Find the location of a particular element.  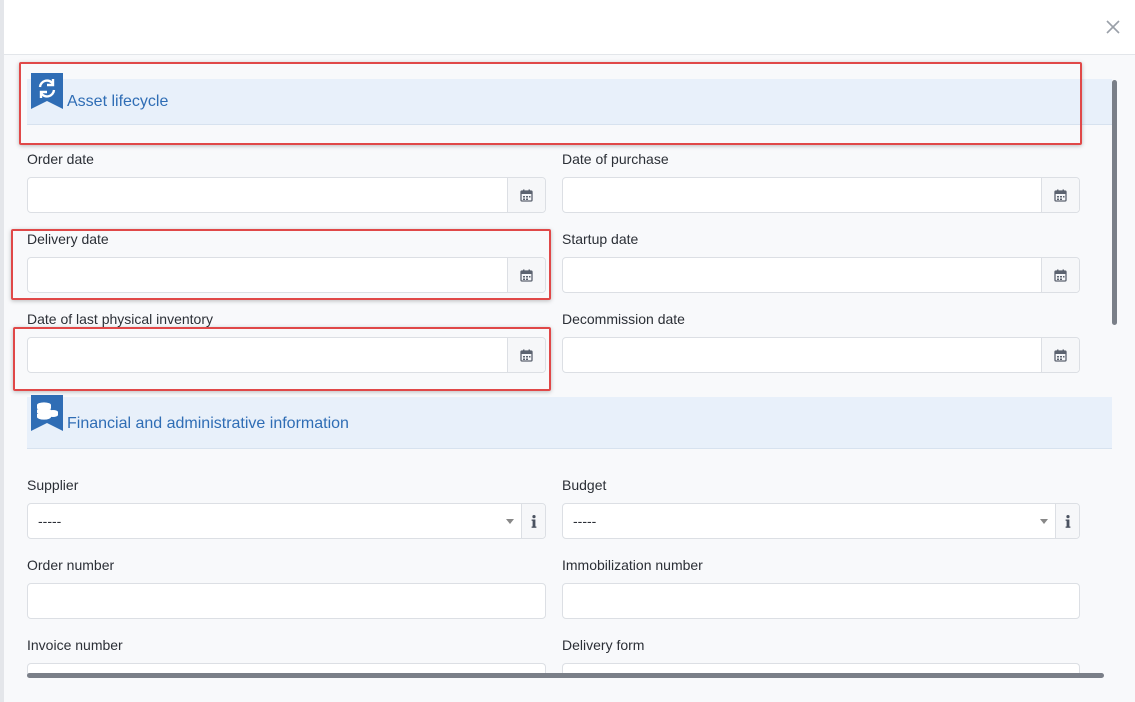

last-inventory-date-field is located at coordinates (286, 355).